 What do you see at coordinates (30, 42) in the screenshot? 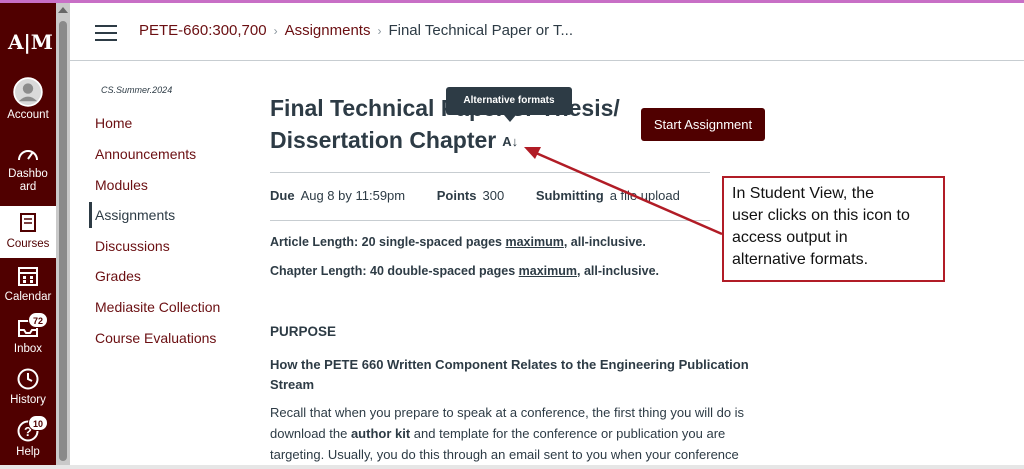
I see `tamu-logo: A|M` at bounding box center [30, 42].